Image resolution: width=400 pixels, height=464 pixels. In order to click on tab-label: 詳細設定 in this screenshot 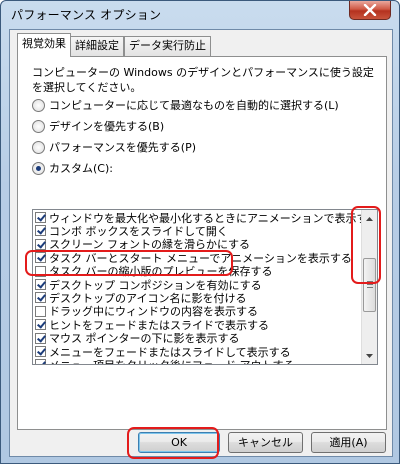, I will do `click(97, 45)`.